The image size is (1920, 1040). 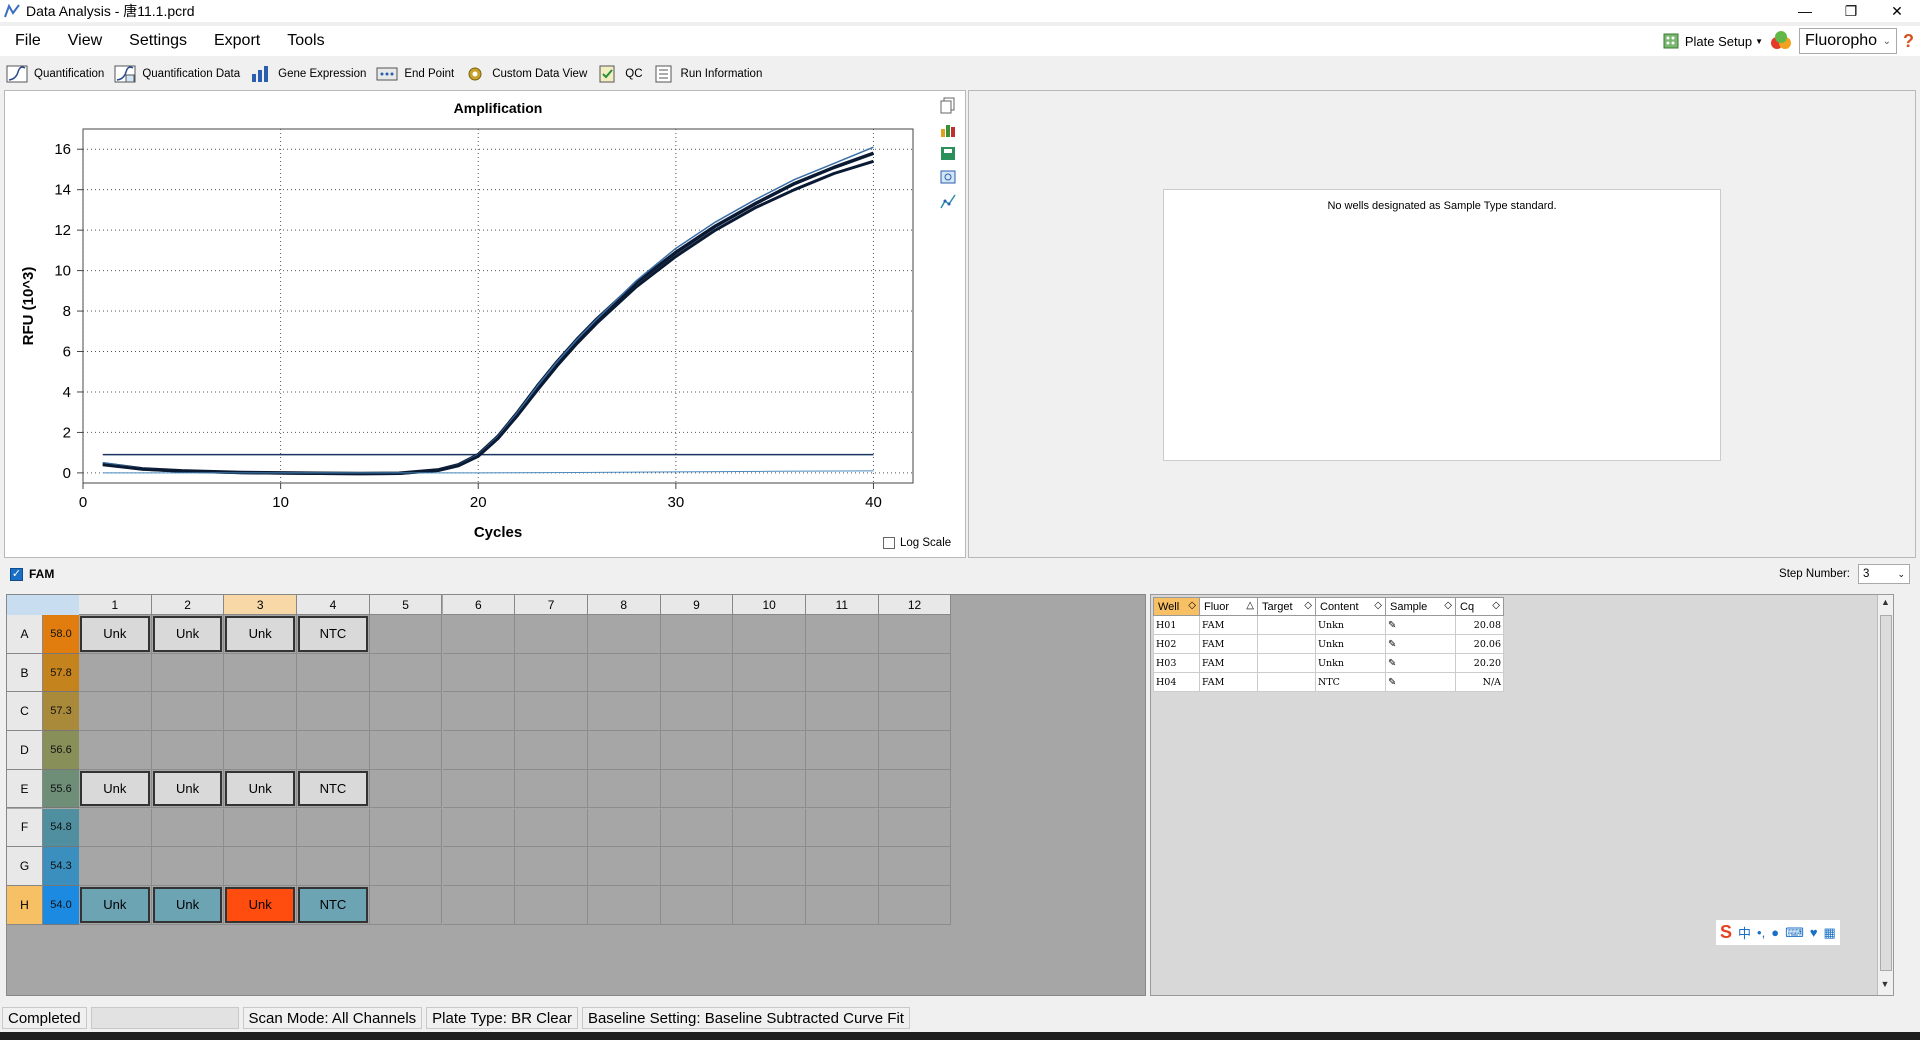 What do you see at coordinates (1884, 574) in the screenshot?
I see `step-number-select: 3 ⌄` at bounding box center [1884, 574].